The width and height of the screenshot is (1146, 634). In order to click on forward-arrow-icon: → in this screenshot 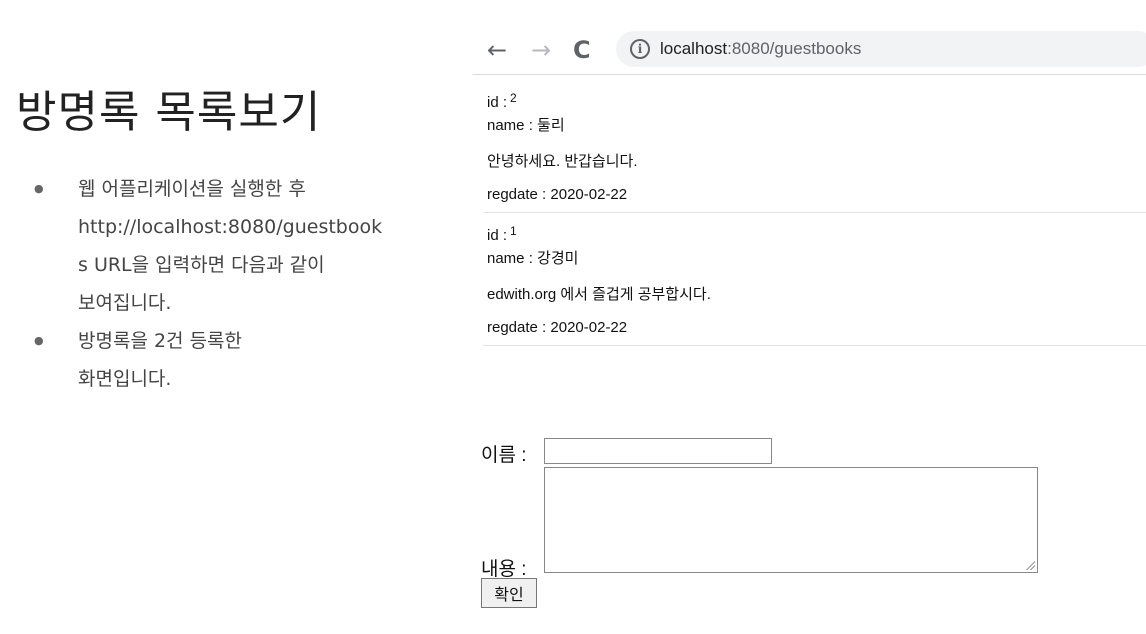, I will do `click(541, 50)`.